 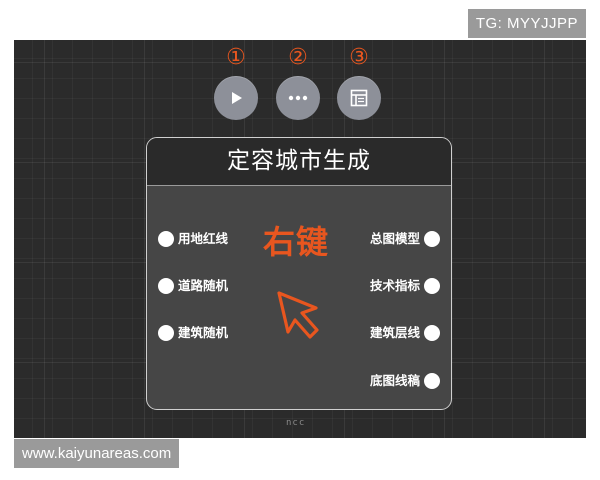 I want to click on output-port-base-drawing: 底图线稿, so click(x=405, y=381).